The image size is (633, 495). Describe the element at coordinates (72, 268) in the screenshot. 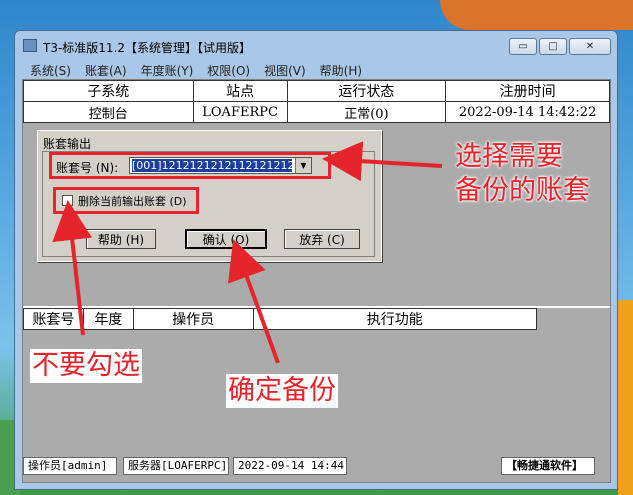

I see `arrow-to-checkbox` at that location.